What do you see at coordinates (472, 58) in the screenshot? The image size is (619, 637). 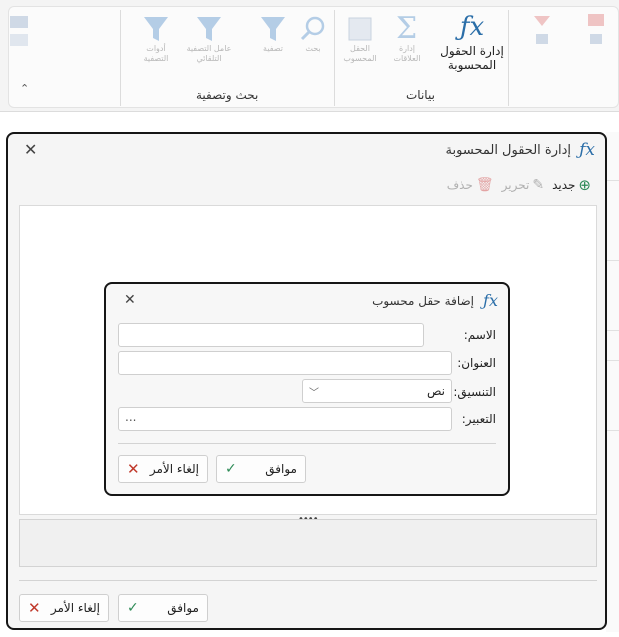 I see `manage-calculated-fields-label: إدارة الحقول المحسوبة` at bounding box center [472, 58].